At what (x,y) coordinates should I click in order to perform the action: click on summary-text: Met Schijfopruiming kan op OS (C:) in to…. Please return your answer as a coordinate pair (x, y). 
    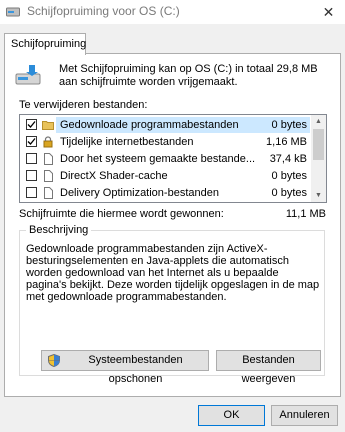
    Looking at the image, I should click on (188, 75).